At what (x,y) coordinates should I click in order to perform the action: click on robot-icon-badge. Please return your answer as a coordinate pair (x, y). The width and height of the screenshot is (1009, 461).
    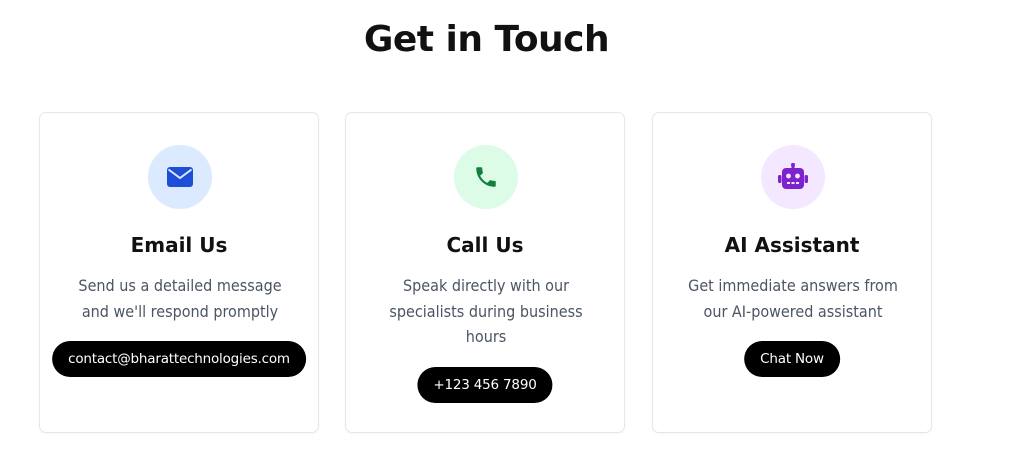
    Looking at the image, I should click on (793, 177).